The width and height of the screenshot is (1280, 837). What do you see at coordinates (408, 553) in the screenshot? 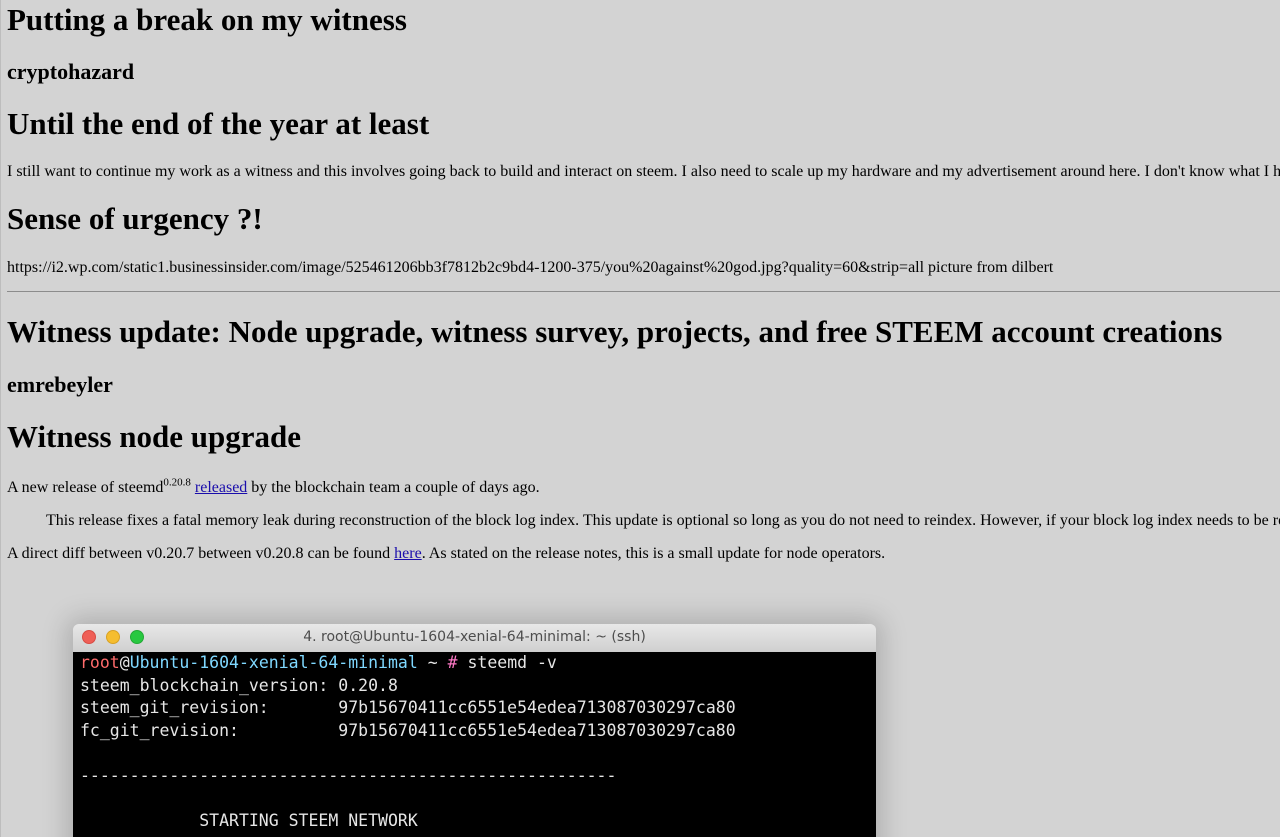
I see `here-link: here` at bounding box center [408, 553].